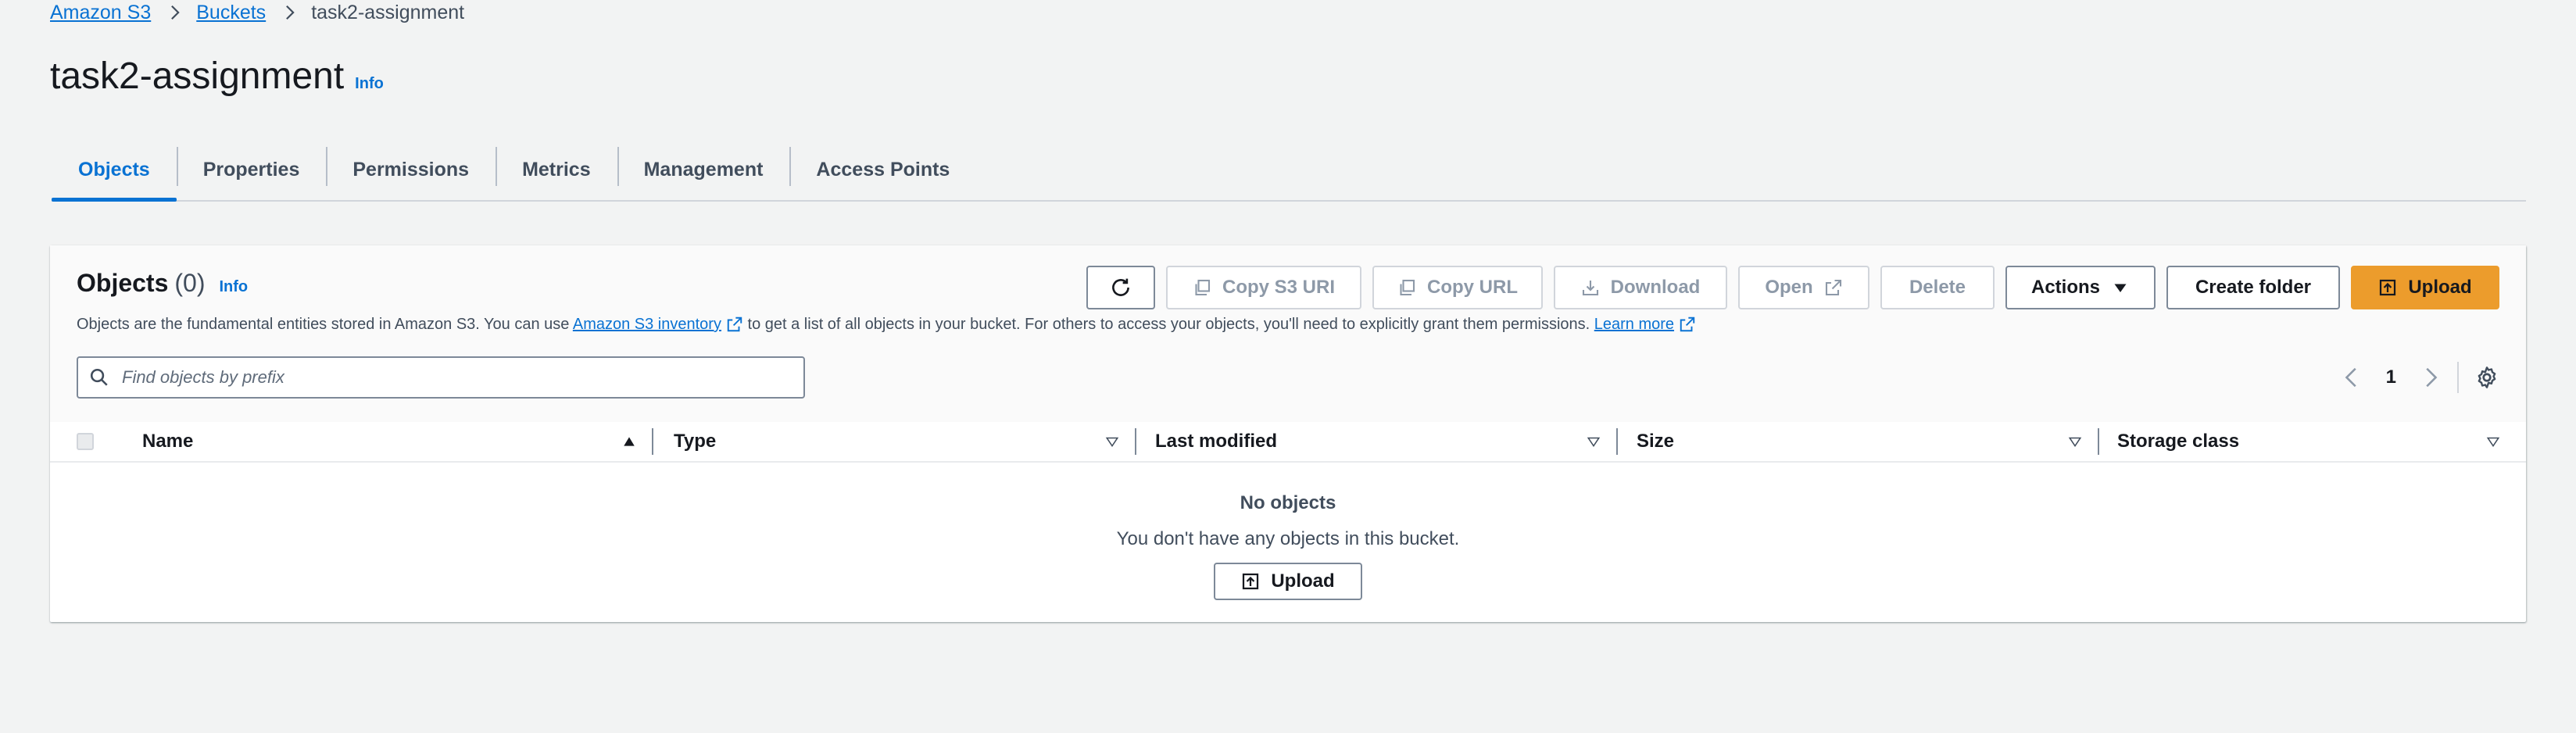 The height and width of the screenshot is (733, 2576). What do you see at coordinates (905, 441) in the screenshot?
I see `column-type: Type` at bounding box center [905, 441].